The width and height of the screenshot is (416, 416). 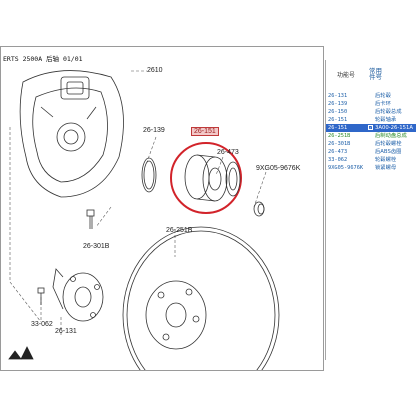 What do you see at coordinates (228, 152) in the screenshot?
I see `callout-26-473: 26-473` at bounding box center [228, 152].